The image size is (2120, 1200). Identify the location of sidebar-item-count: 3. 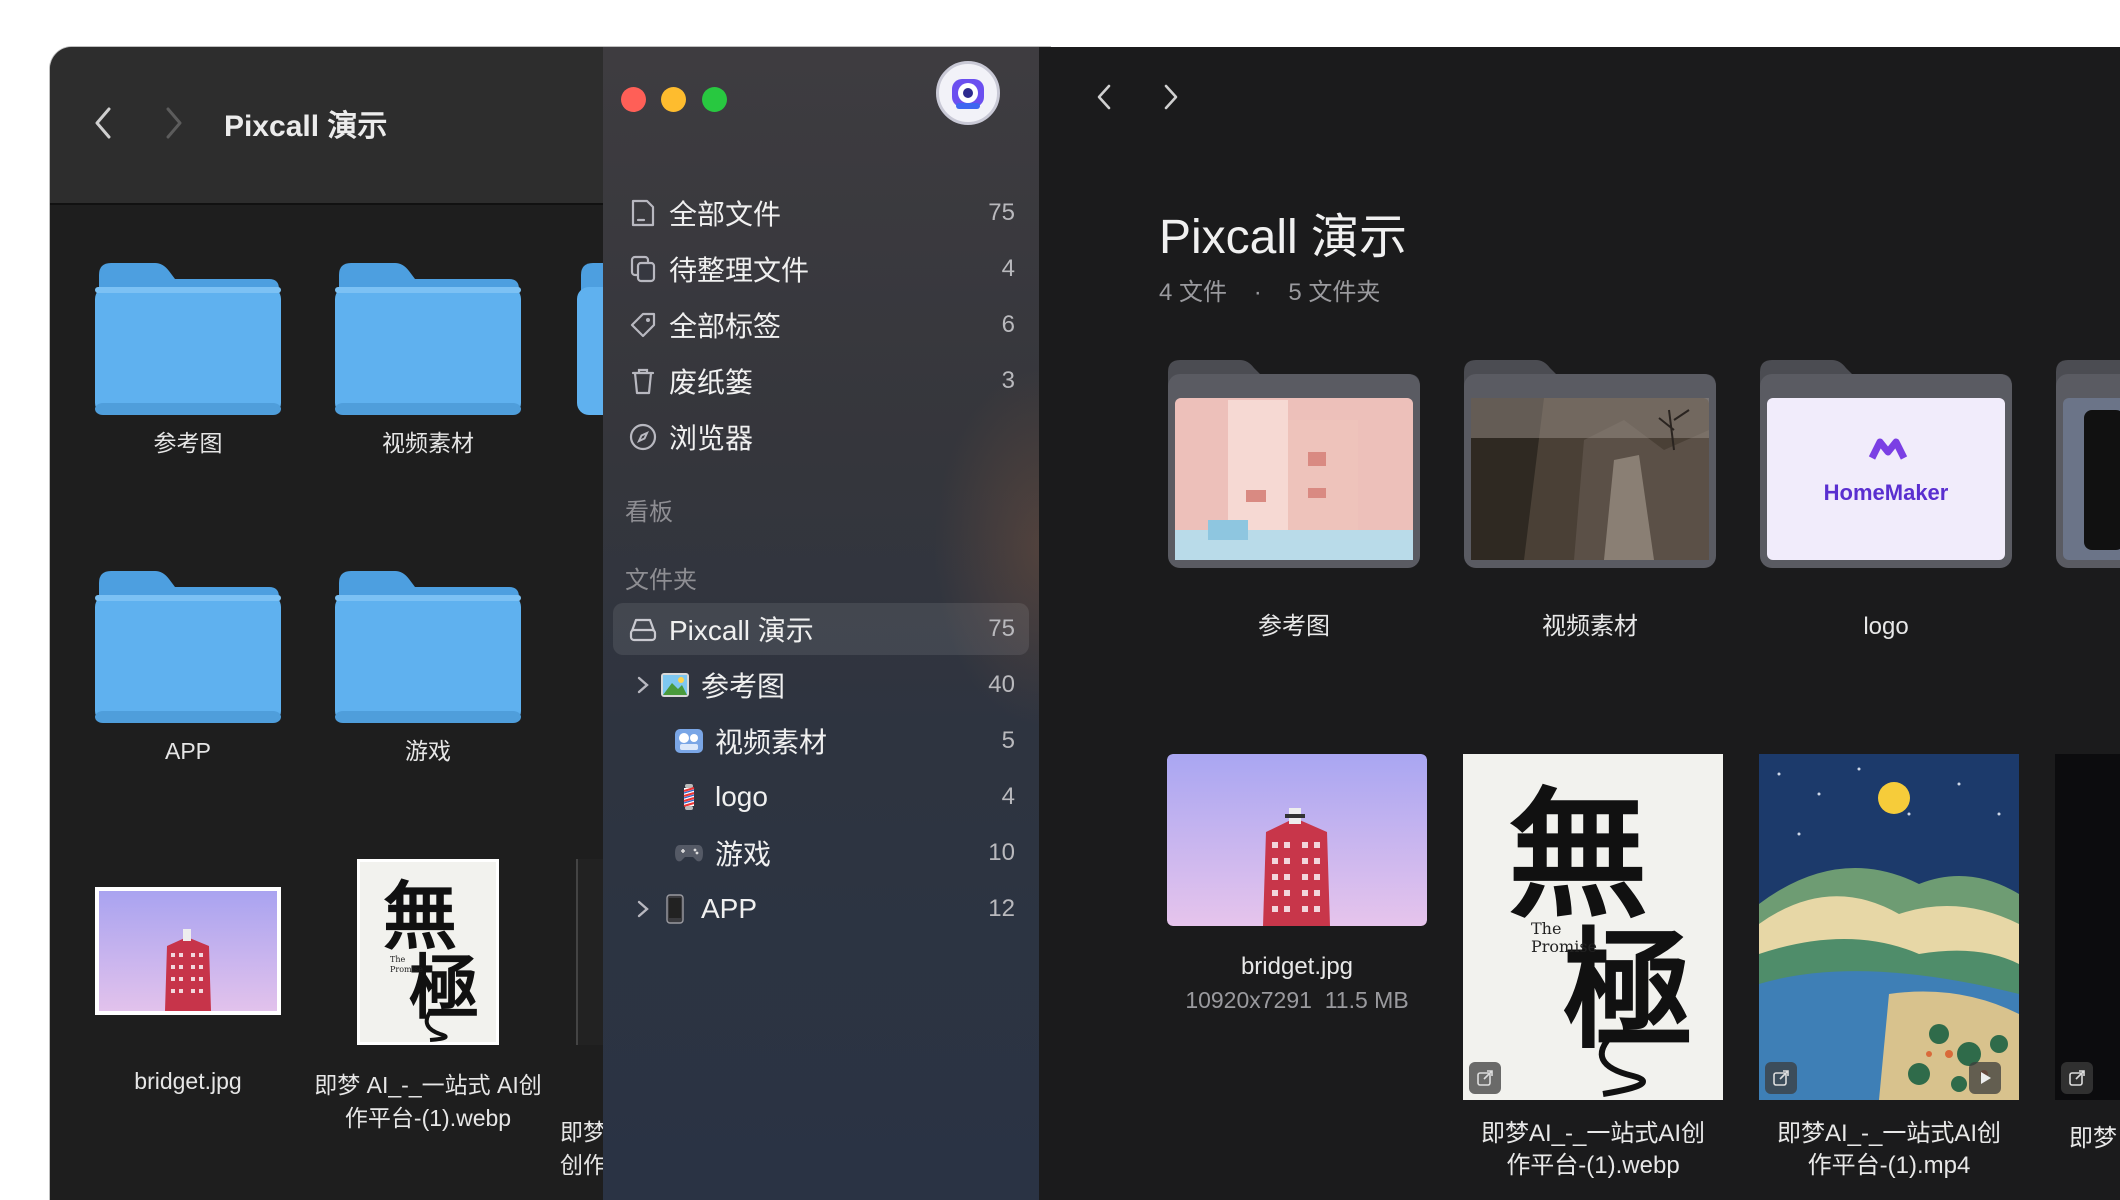
(1008, 380).